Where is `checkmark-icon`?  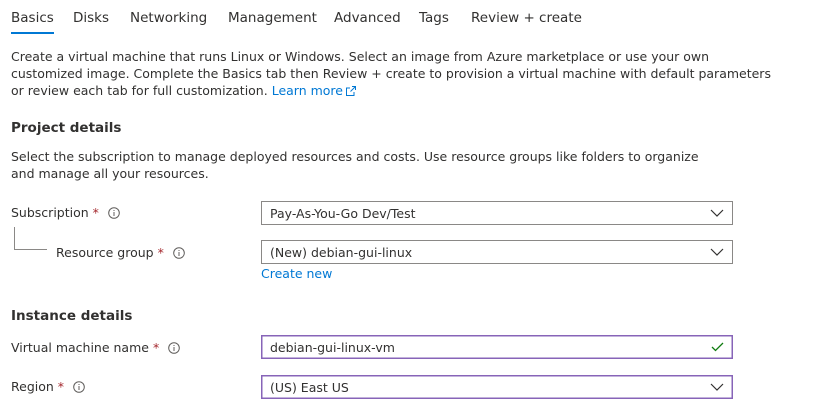 checkmark-icon is located at coordinates (717, 347).